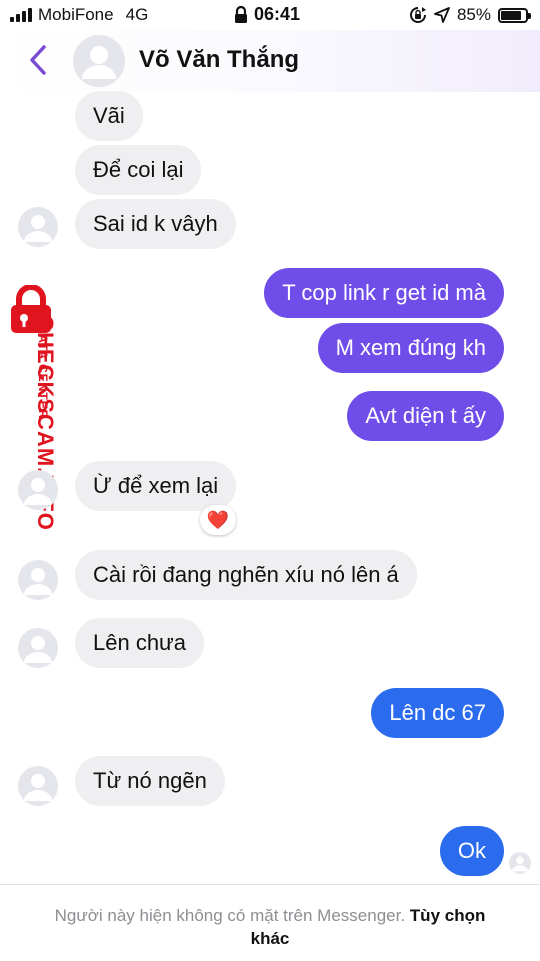  What do you see at coordinates (425, 416) in the screenshot?
I see `message-bubble-outgoing: Avt diện t ấy` at bounding box center [425, 416].